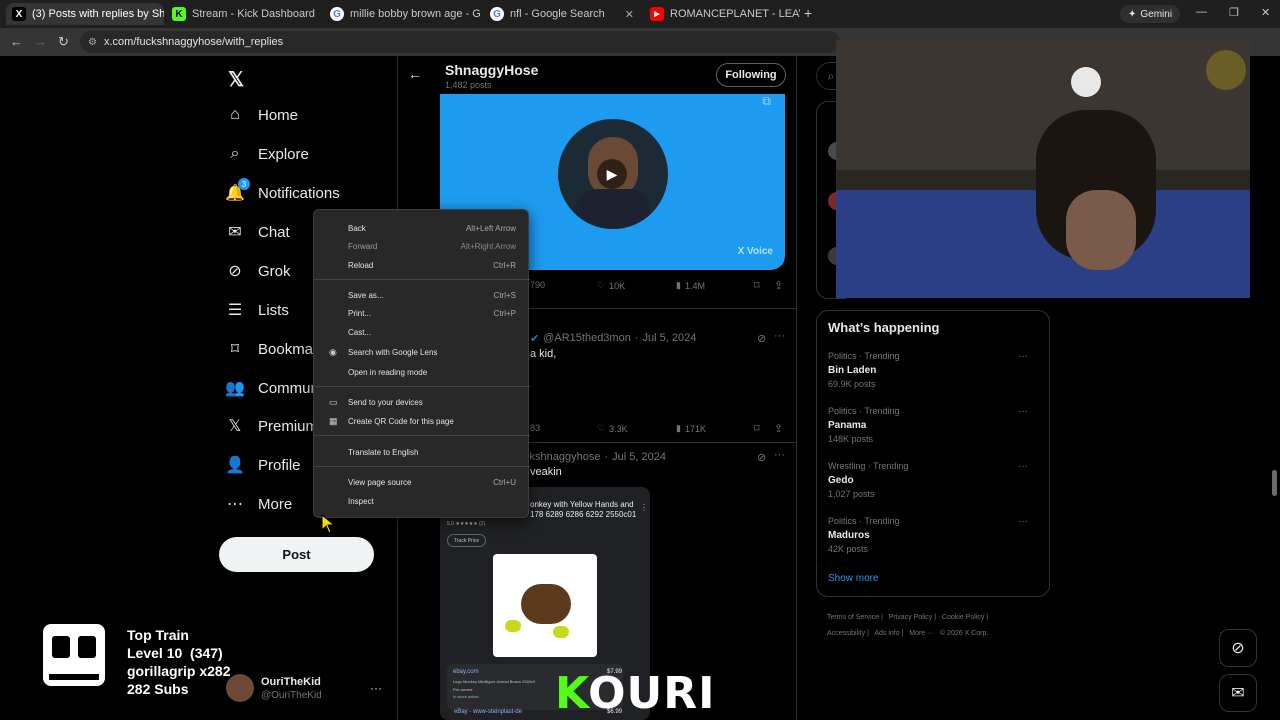 This screenshot has width=1280, height=720. I want to click on sidebar-item-premium: 𝕏 Premium, so click(272, 426).